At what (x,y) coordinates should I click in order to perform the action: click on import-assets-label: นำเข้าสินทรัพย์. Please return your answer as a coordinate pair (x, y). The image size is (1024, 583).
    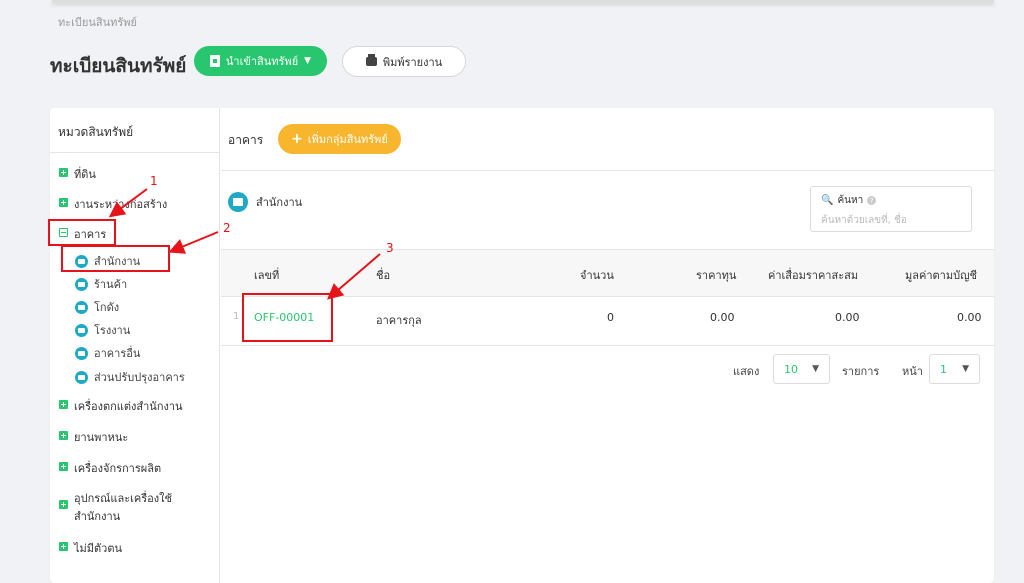
    Looking at the image, I should click on (262, 61).